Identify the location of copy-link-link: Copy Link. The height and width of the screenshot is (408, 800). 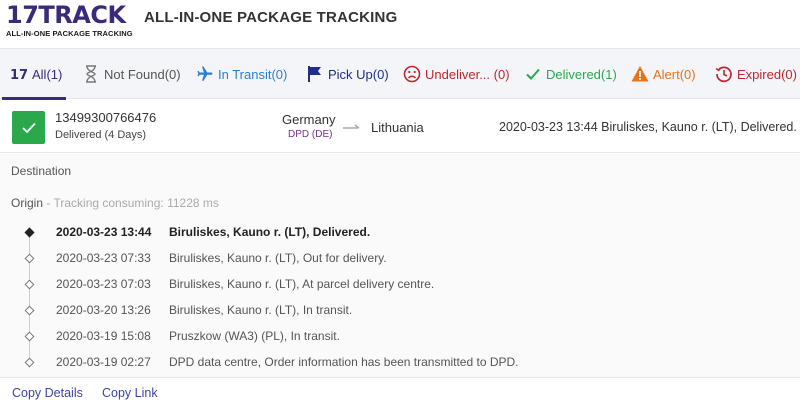
(130, 393).